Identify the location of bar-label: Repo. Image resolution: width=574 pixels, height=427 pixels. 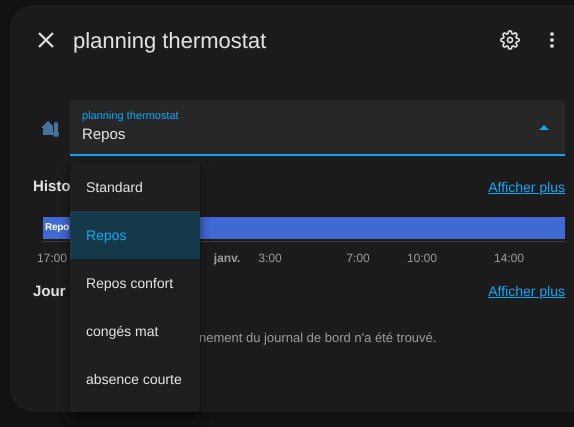
(57, 228).